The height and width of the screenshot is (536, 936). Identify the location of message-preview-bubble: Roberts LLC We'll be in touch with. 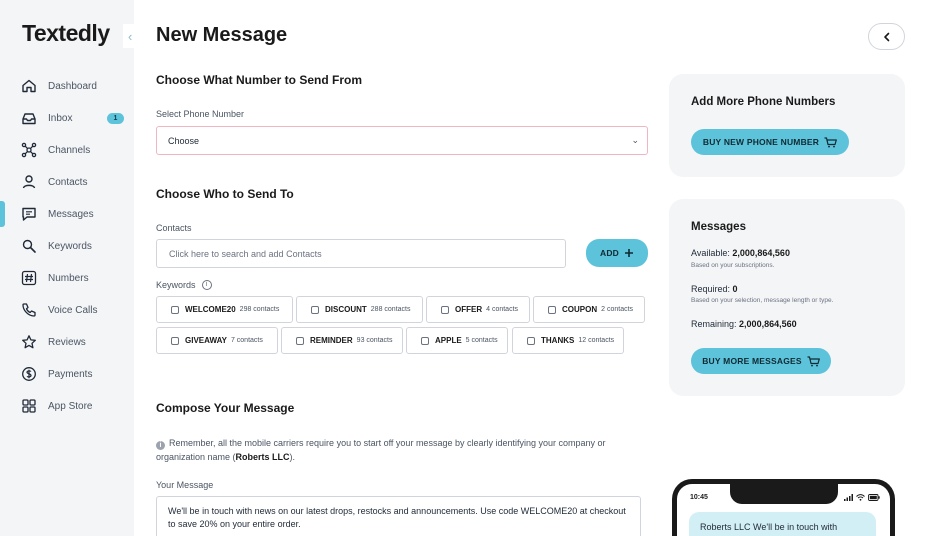
(782, 524).